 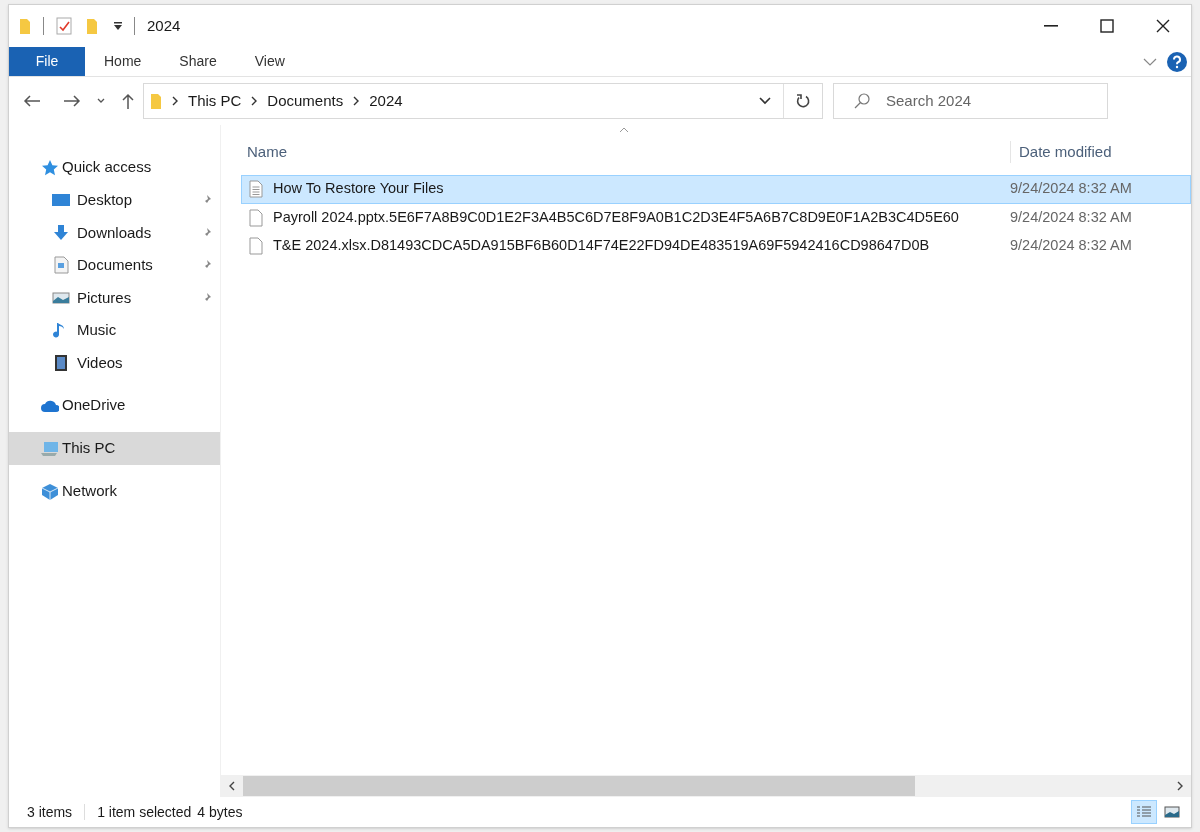 What do you see at coordinates (624, 130) in the screenshot?
I see `sort-ascending-icon` at bounding box center [624, 130].